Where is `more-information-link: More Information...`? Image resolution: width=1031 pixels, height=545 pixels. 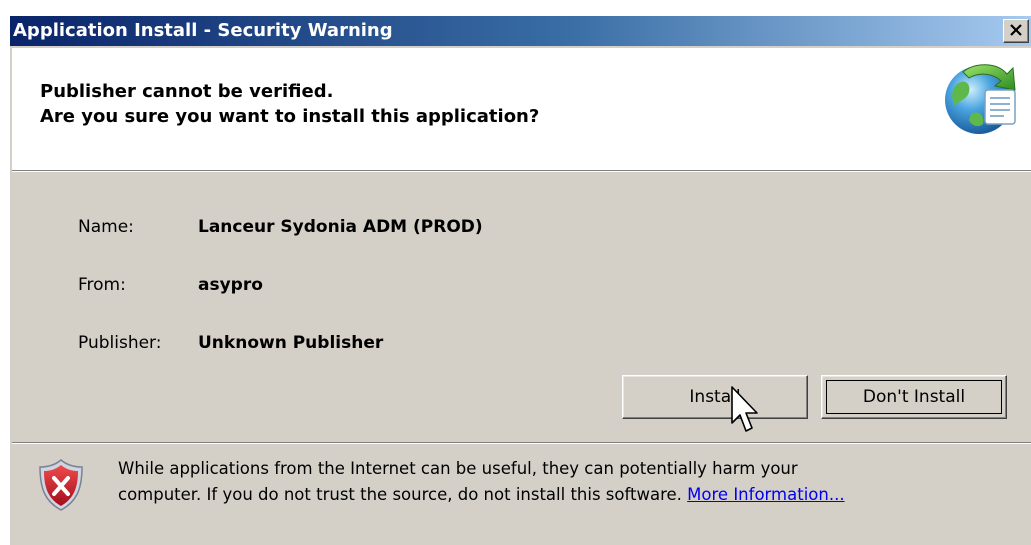
more-information-link: More Information... is located at coordinates (765, 494).